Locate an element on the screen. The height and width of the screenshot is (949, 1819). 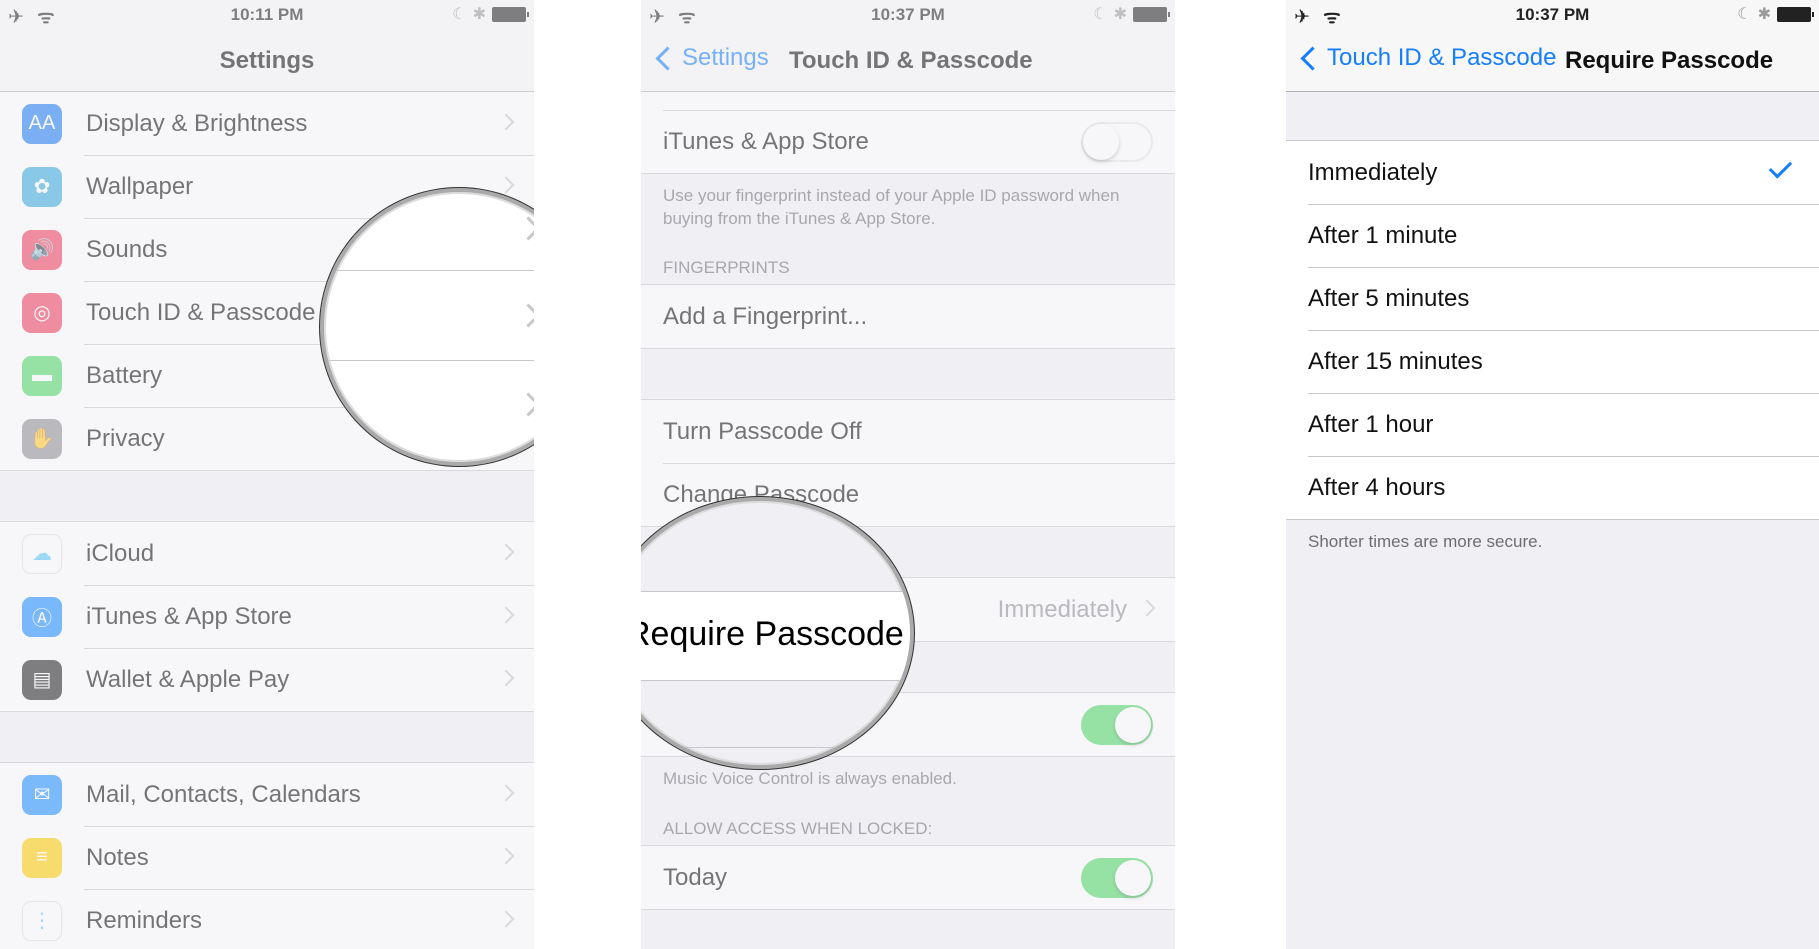
turn-passcode-off-button: Turn Passcode Off is located at coordinates (908, 432).